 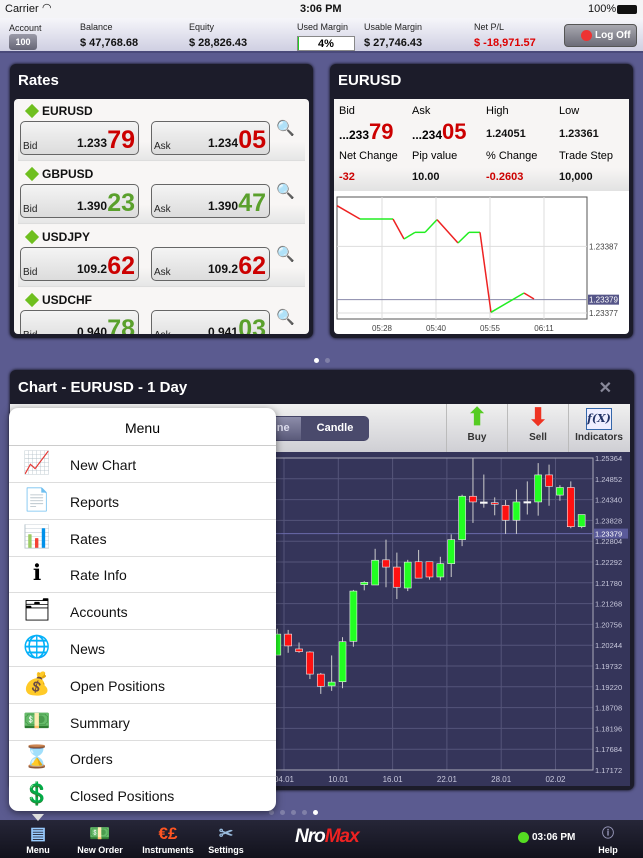 What do you see at coordinates (79, 201) in the screenshot?
I see `bid-button: Bid 1.390 23` at bounding box center [79, 201].